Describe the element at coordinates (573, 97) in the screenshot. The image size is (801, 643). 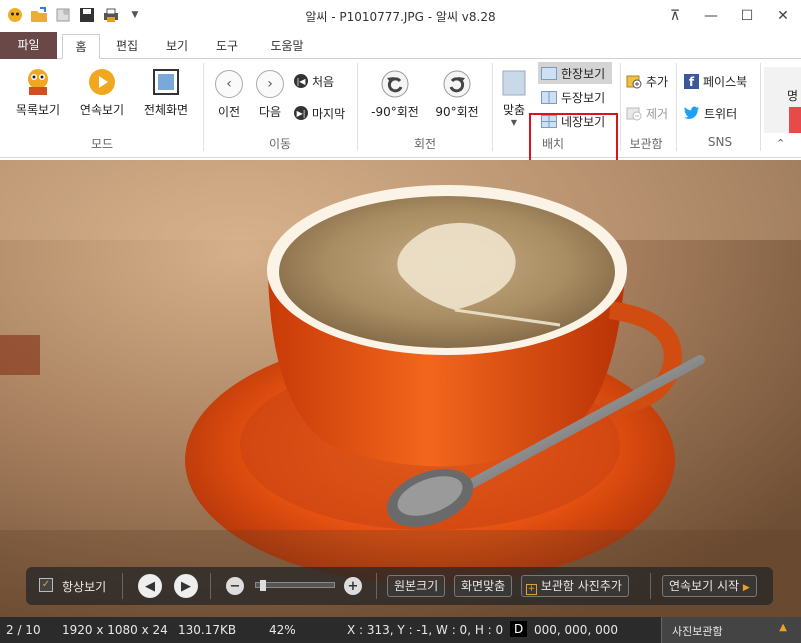
I see `double-view-button: 두장보기` at that location.